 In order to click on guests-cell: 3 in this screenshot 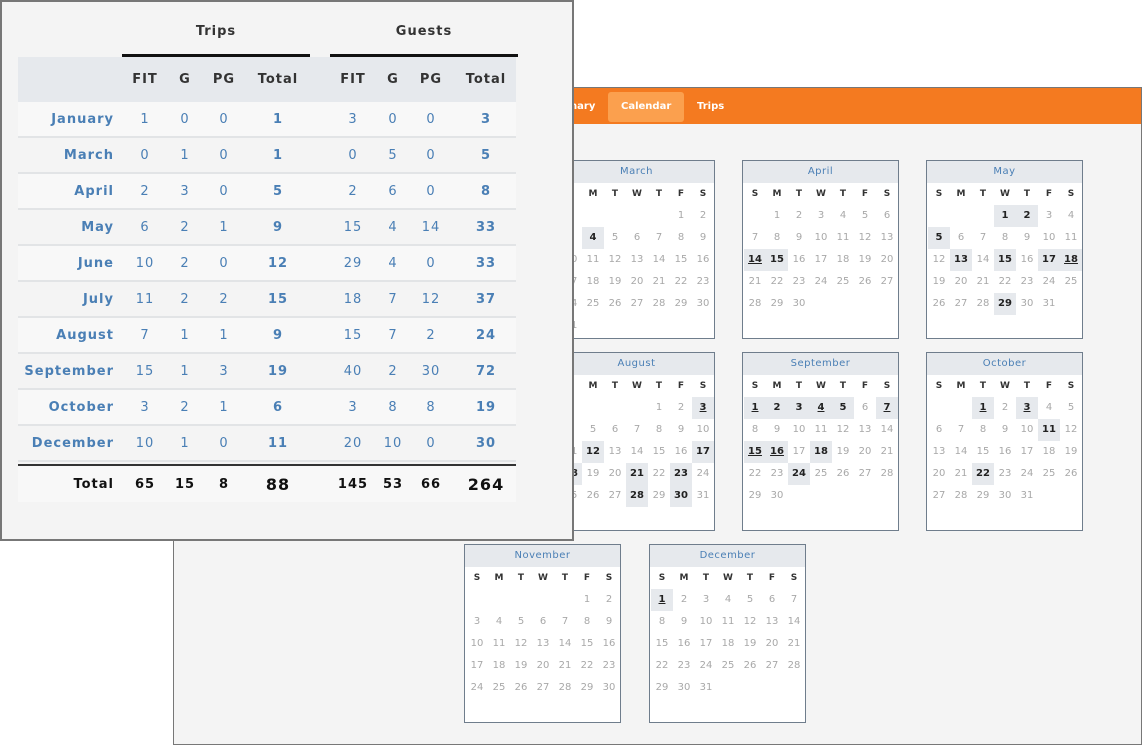, I will do `click(486, 119)`.